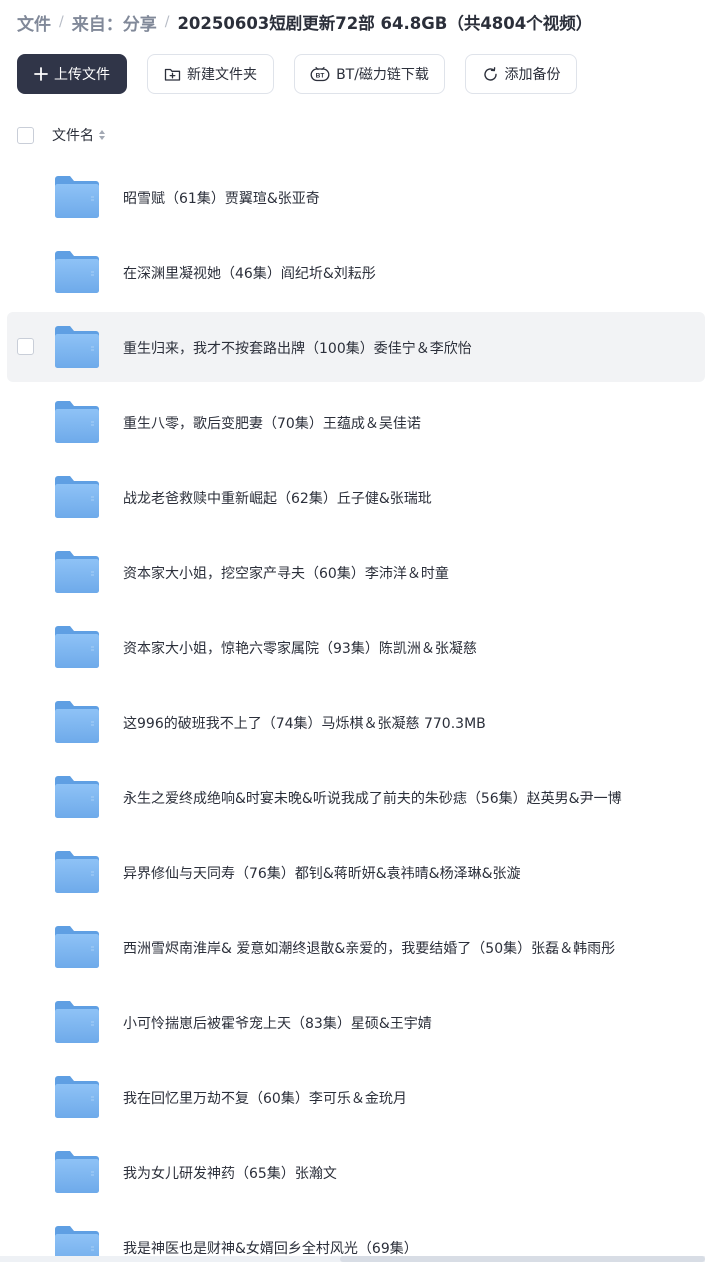 This screenshot has height=1262, width=705. Describe the element at coordinates (270, 1248) in the screenshot. I see `file-name: 我是神医也是财神&女婿回乡全村风光（69集）` at that location.